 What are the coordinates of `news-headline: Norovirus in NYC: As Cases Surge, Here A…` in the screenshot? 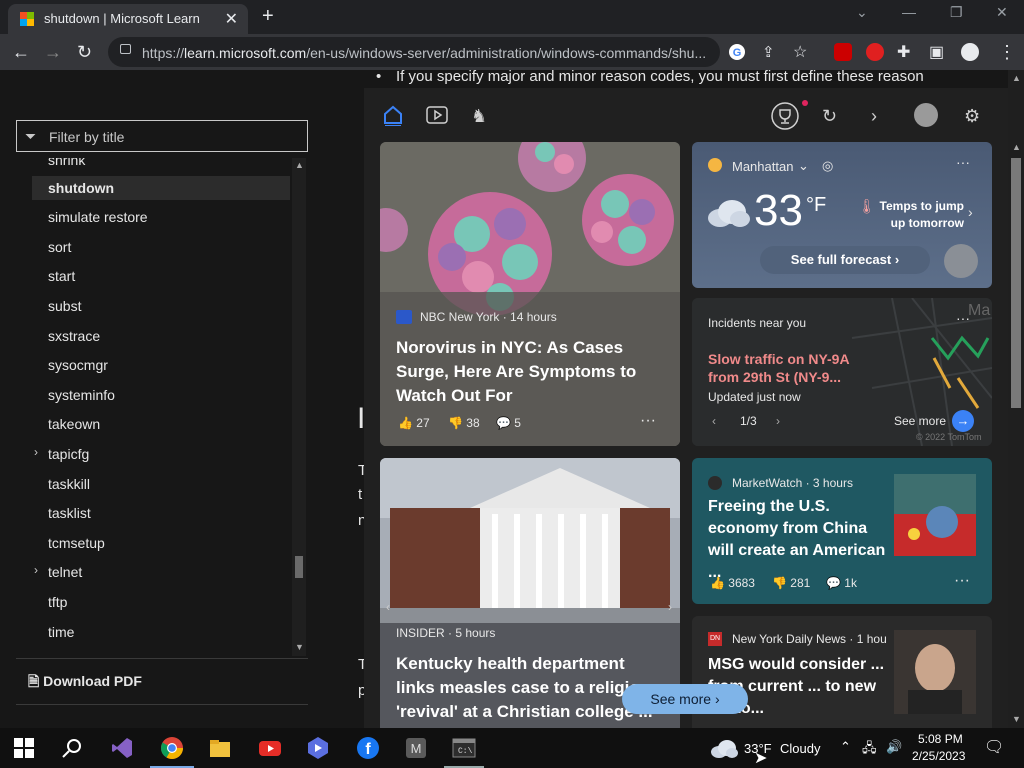 It's located at (527, 372).